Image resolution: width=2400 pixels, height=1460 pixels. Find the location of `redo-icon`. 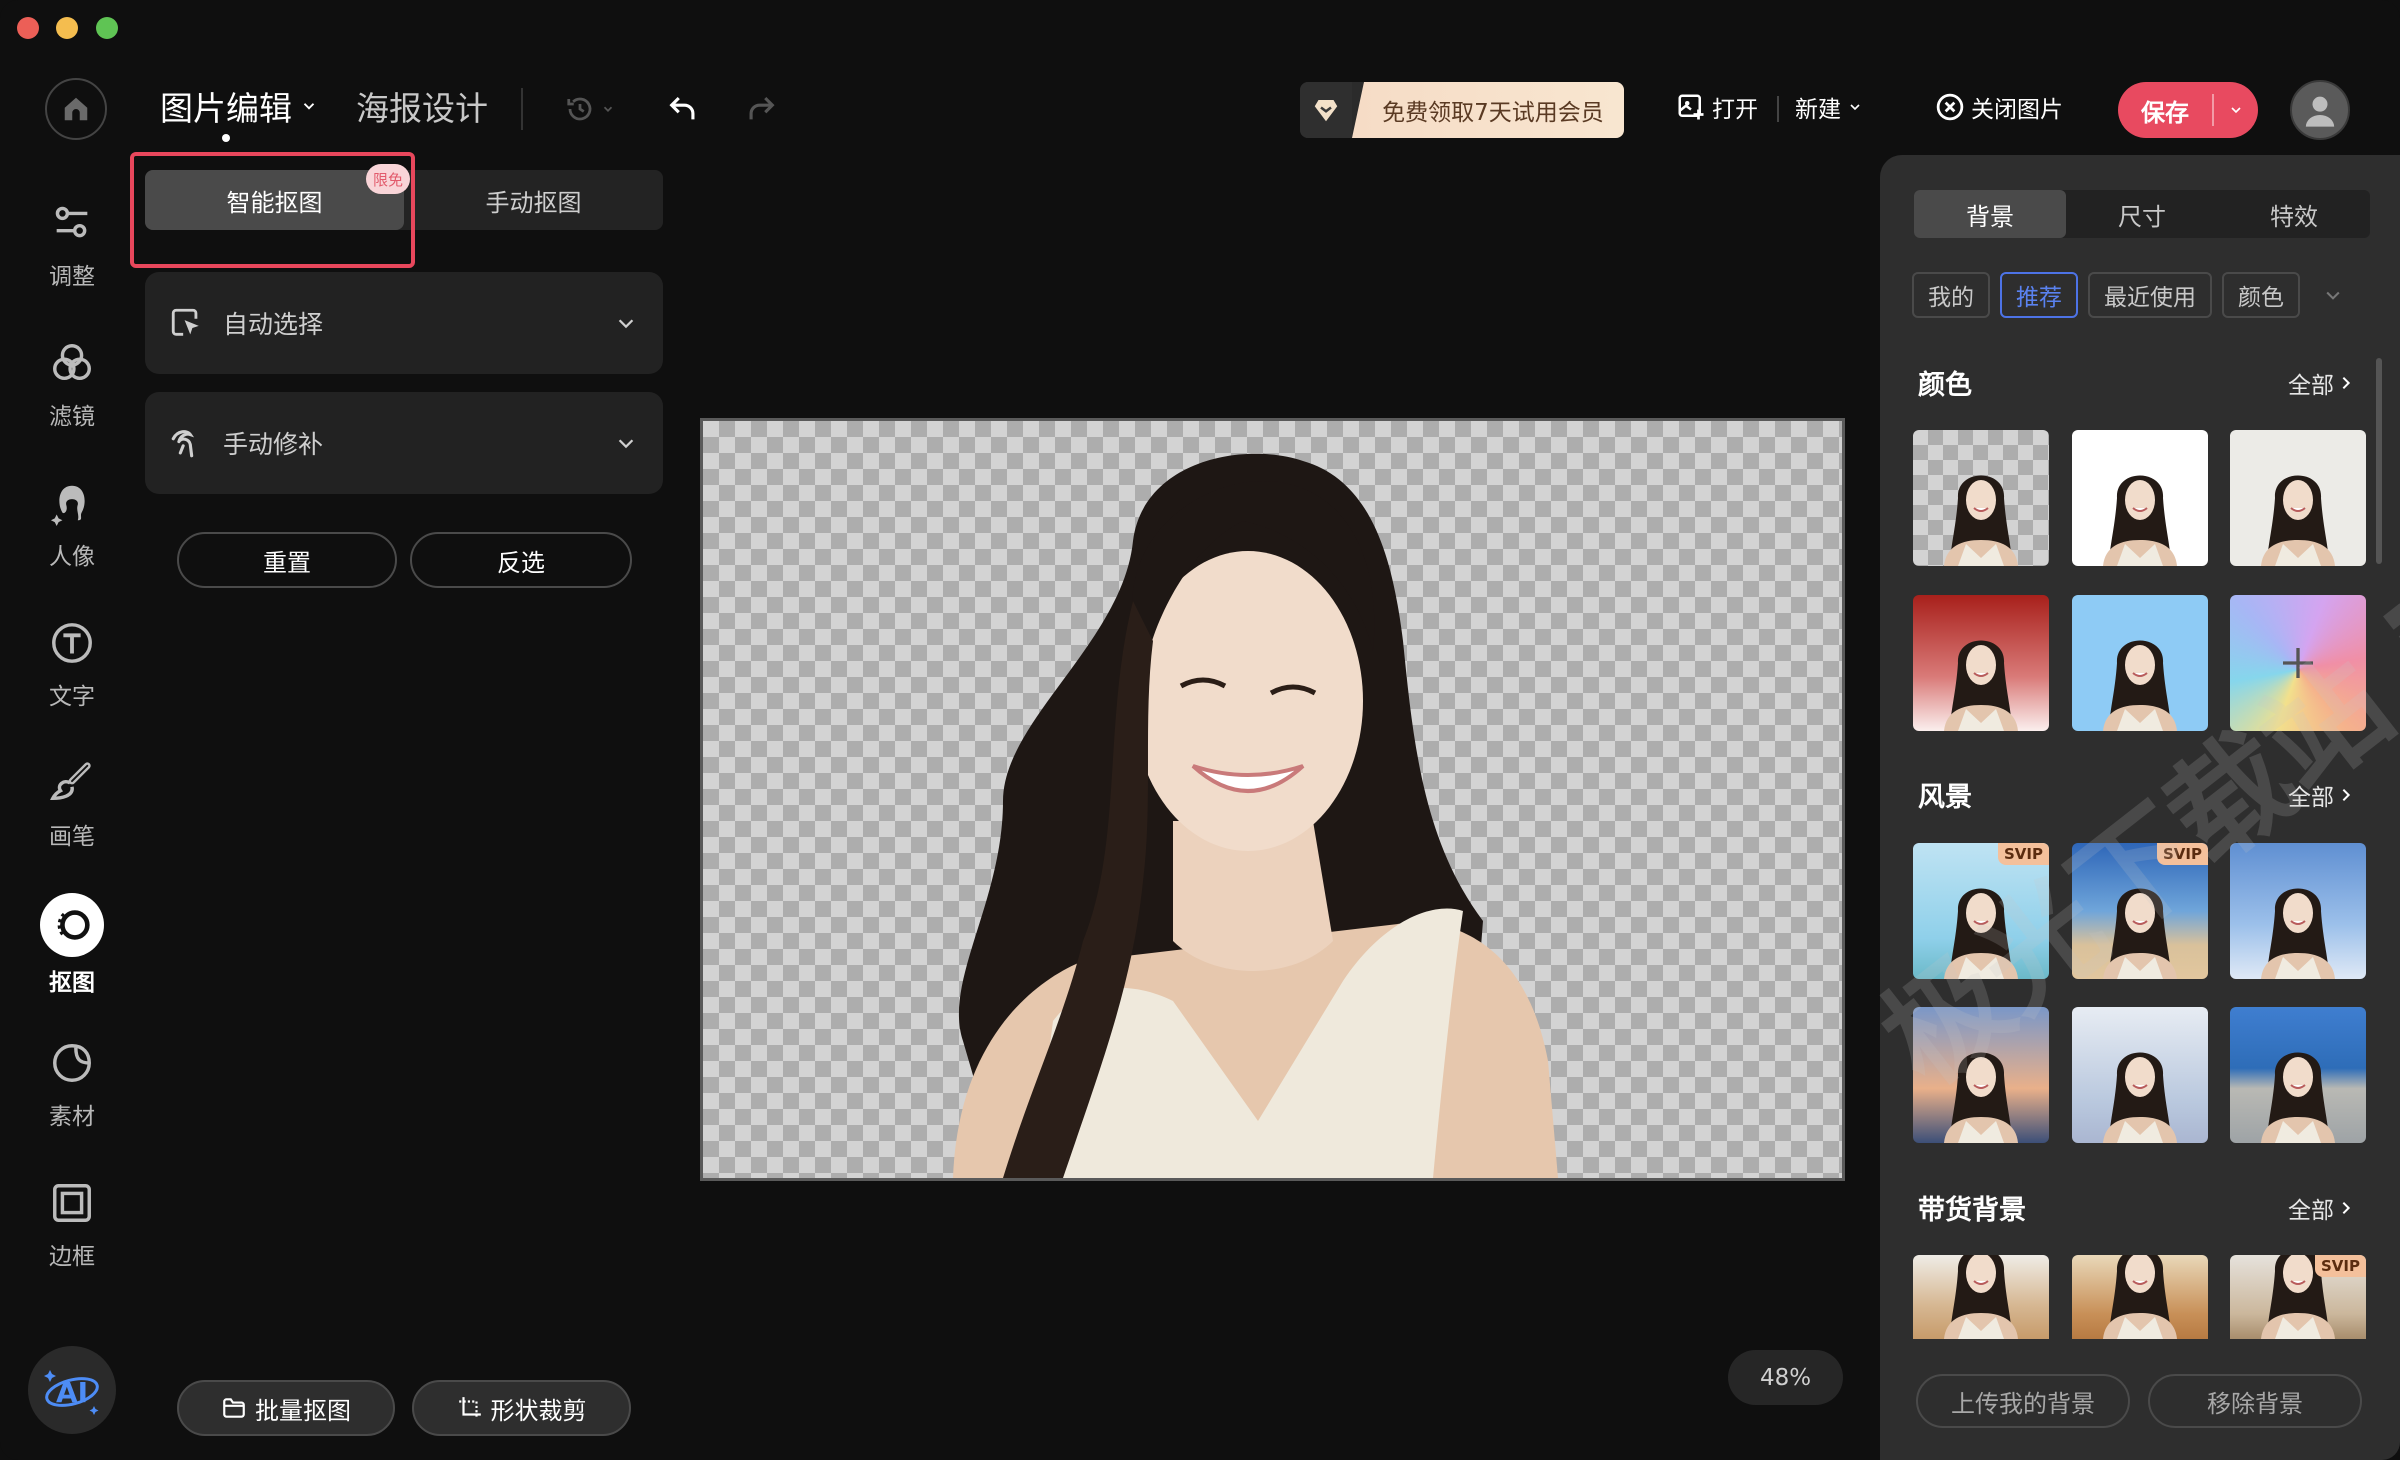

redo-icon is located at coordinates (762, 108).